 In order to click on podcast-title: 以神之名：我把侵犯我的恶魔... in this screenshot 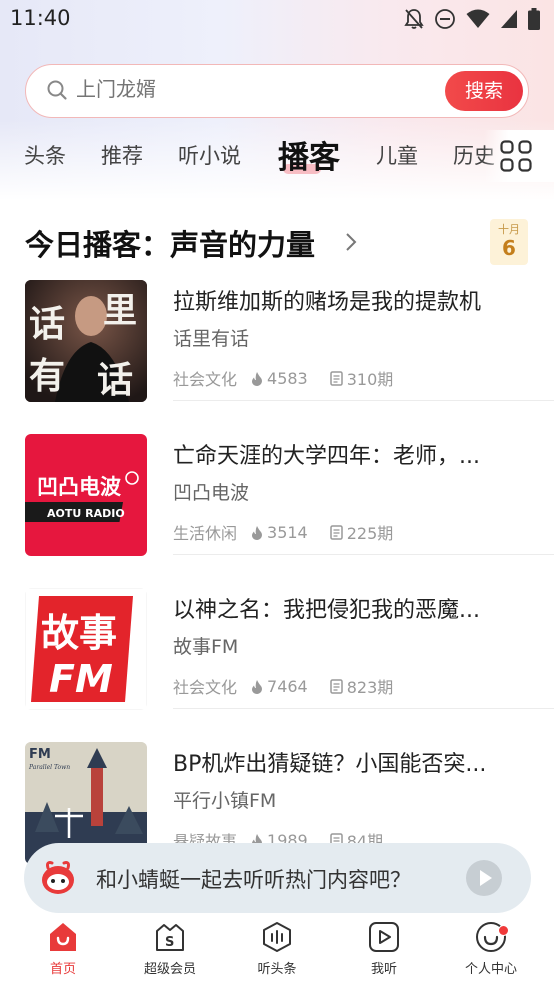, I will do `click(326, 610)`.